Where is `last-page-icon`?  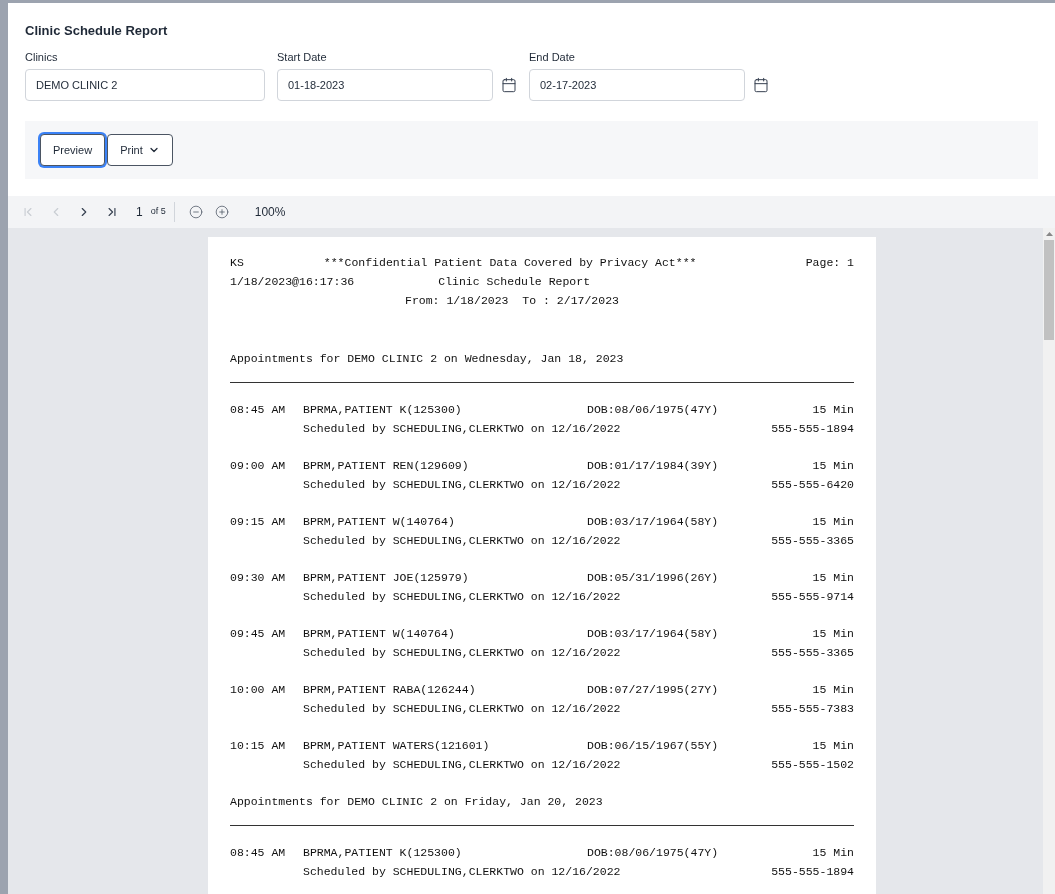 last-page-icon is located at coordinates (112, 212).